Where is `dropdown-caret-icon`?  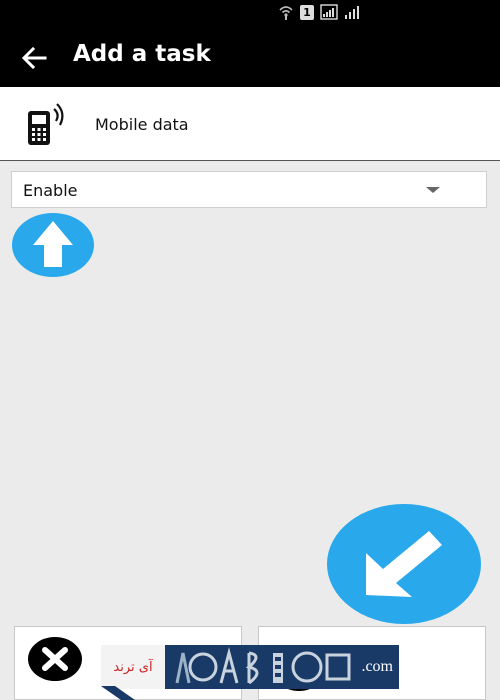 dropdown-caret-icon is located at coordinates (433, 190).